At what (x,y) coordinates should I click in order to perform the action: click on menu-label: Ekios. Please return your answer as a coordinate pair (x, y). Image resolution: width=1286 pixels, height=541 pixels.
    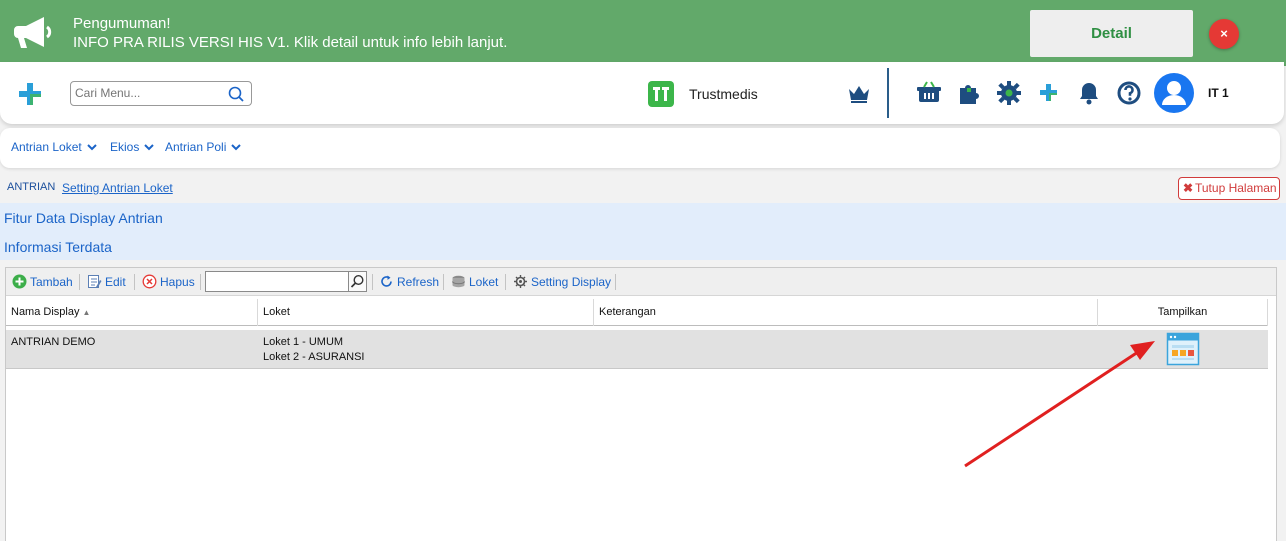
    Looking at the image, I should click on (125, 147).